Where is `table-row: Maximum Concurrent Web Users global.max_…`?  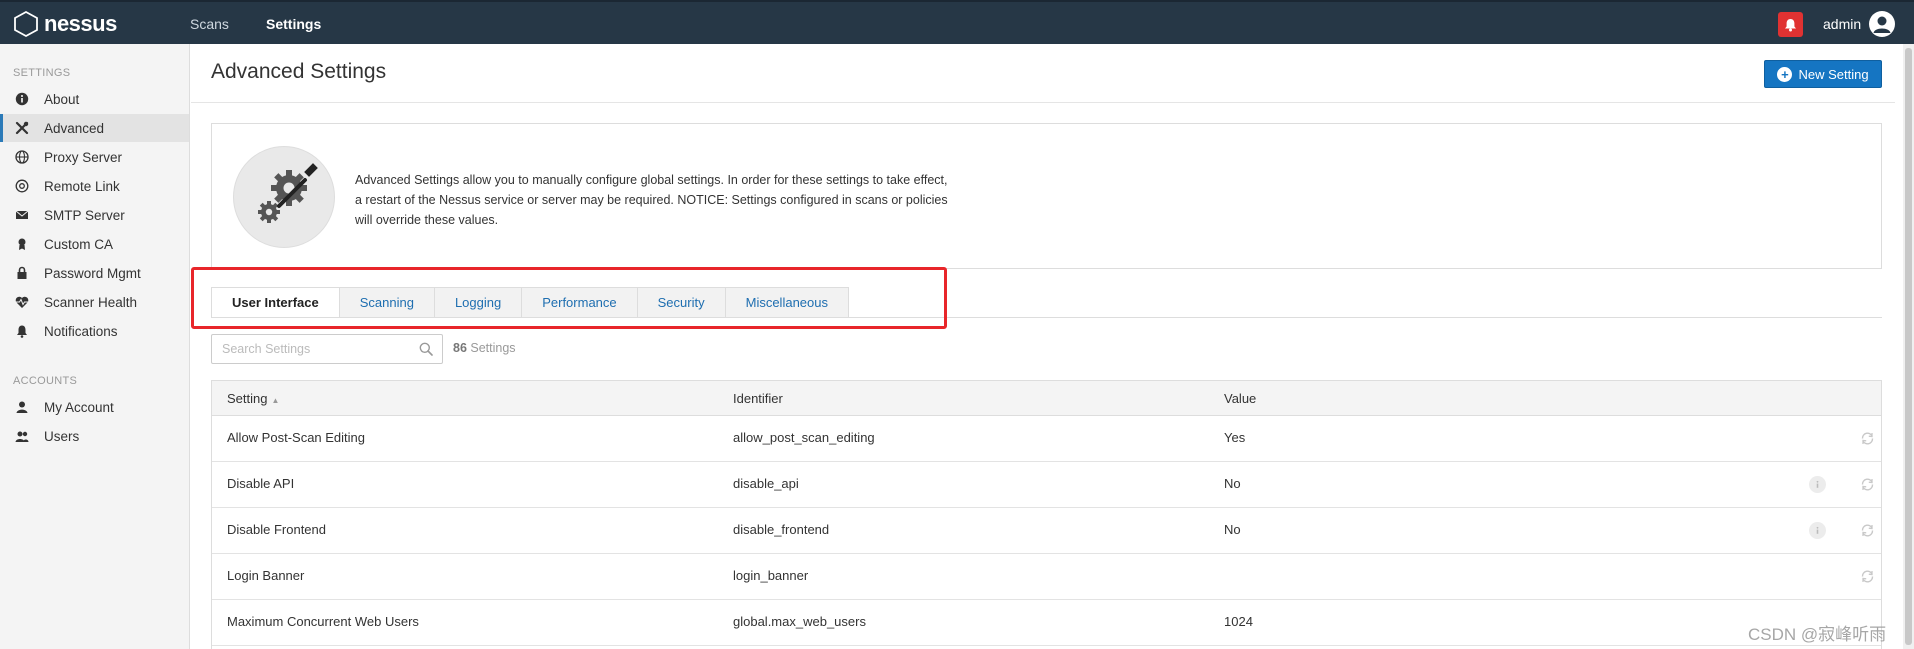 table-row: Maximum Concurrent Web Users global.max_… is located at coordinates (1046, 623).